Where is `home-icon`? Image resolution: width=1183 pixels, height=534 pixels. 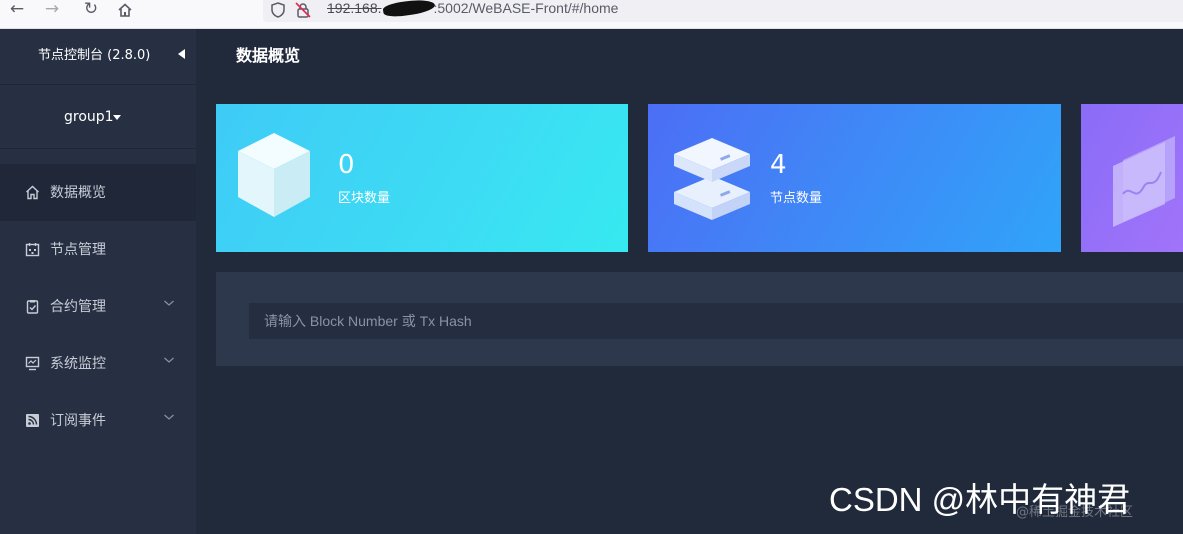 home-icon is located at coordinates (32, 192).